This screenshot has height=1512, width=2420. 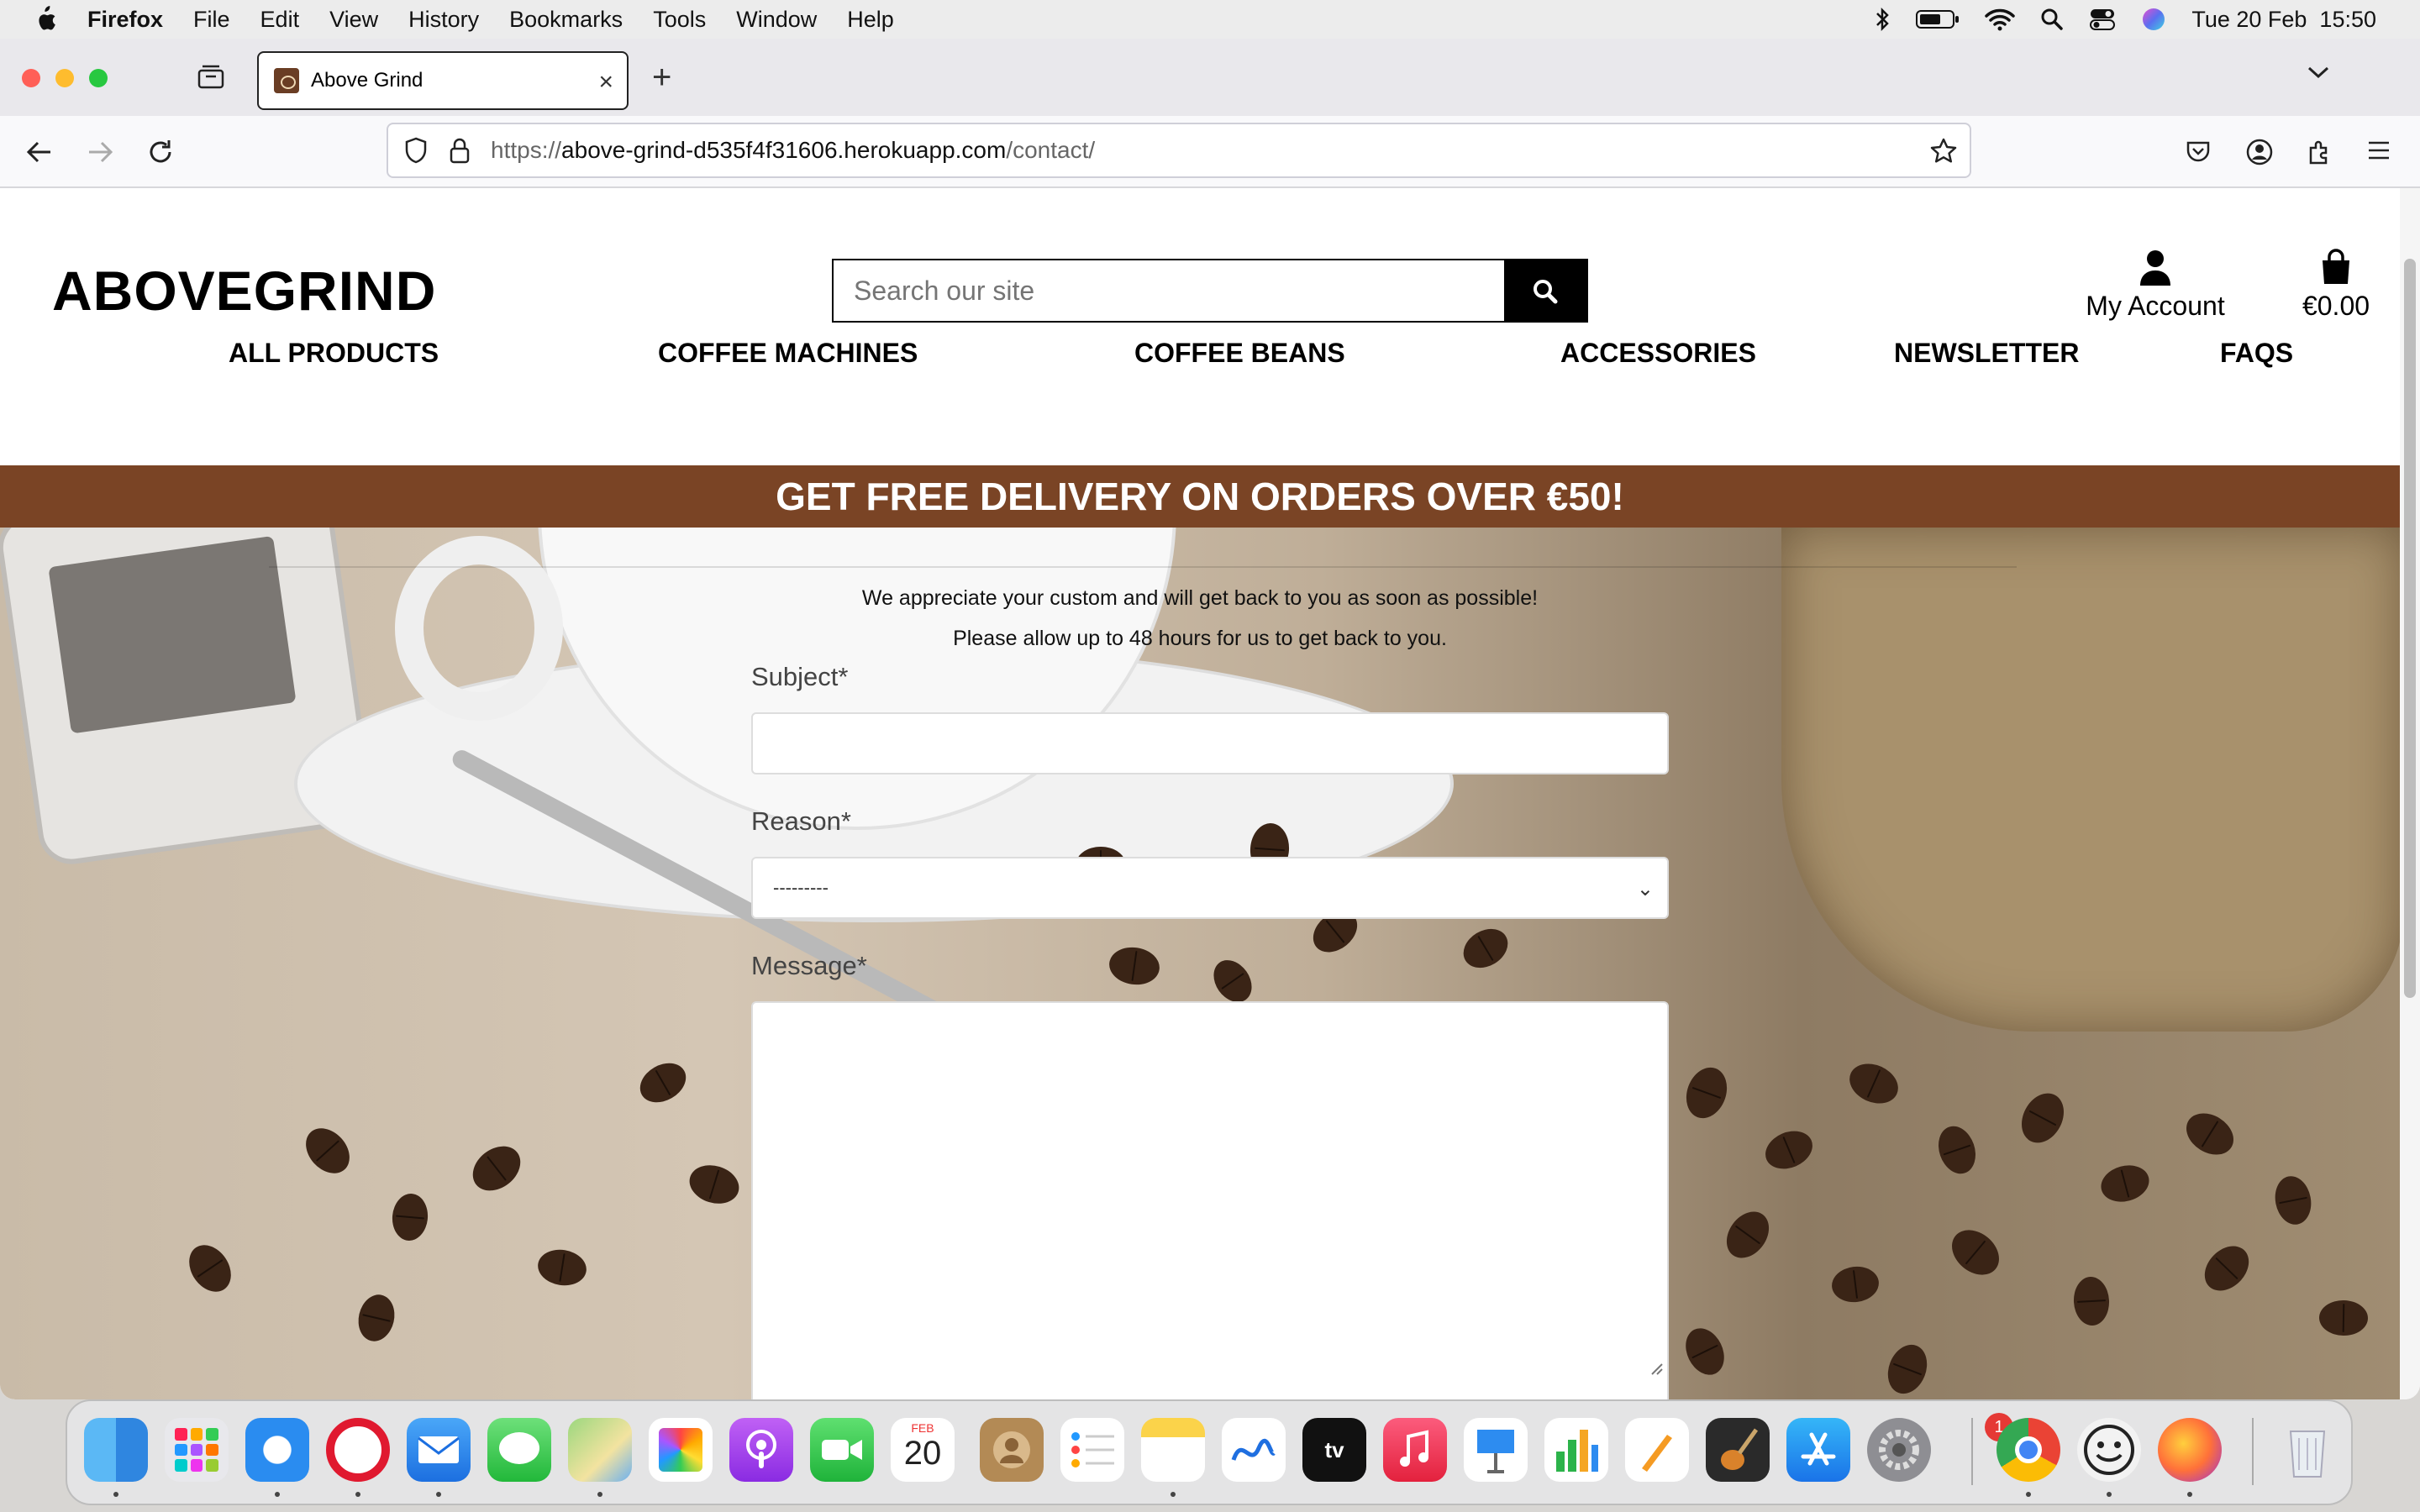 What do you see at coordinates (761, 1450) in the screenshot?
I see `podcasts-icon` at bounding box center [761, 1450].